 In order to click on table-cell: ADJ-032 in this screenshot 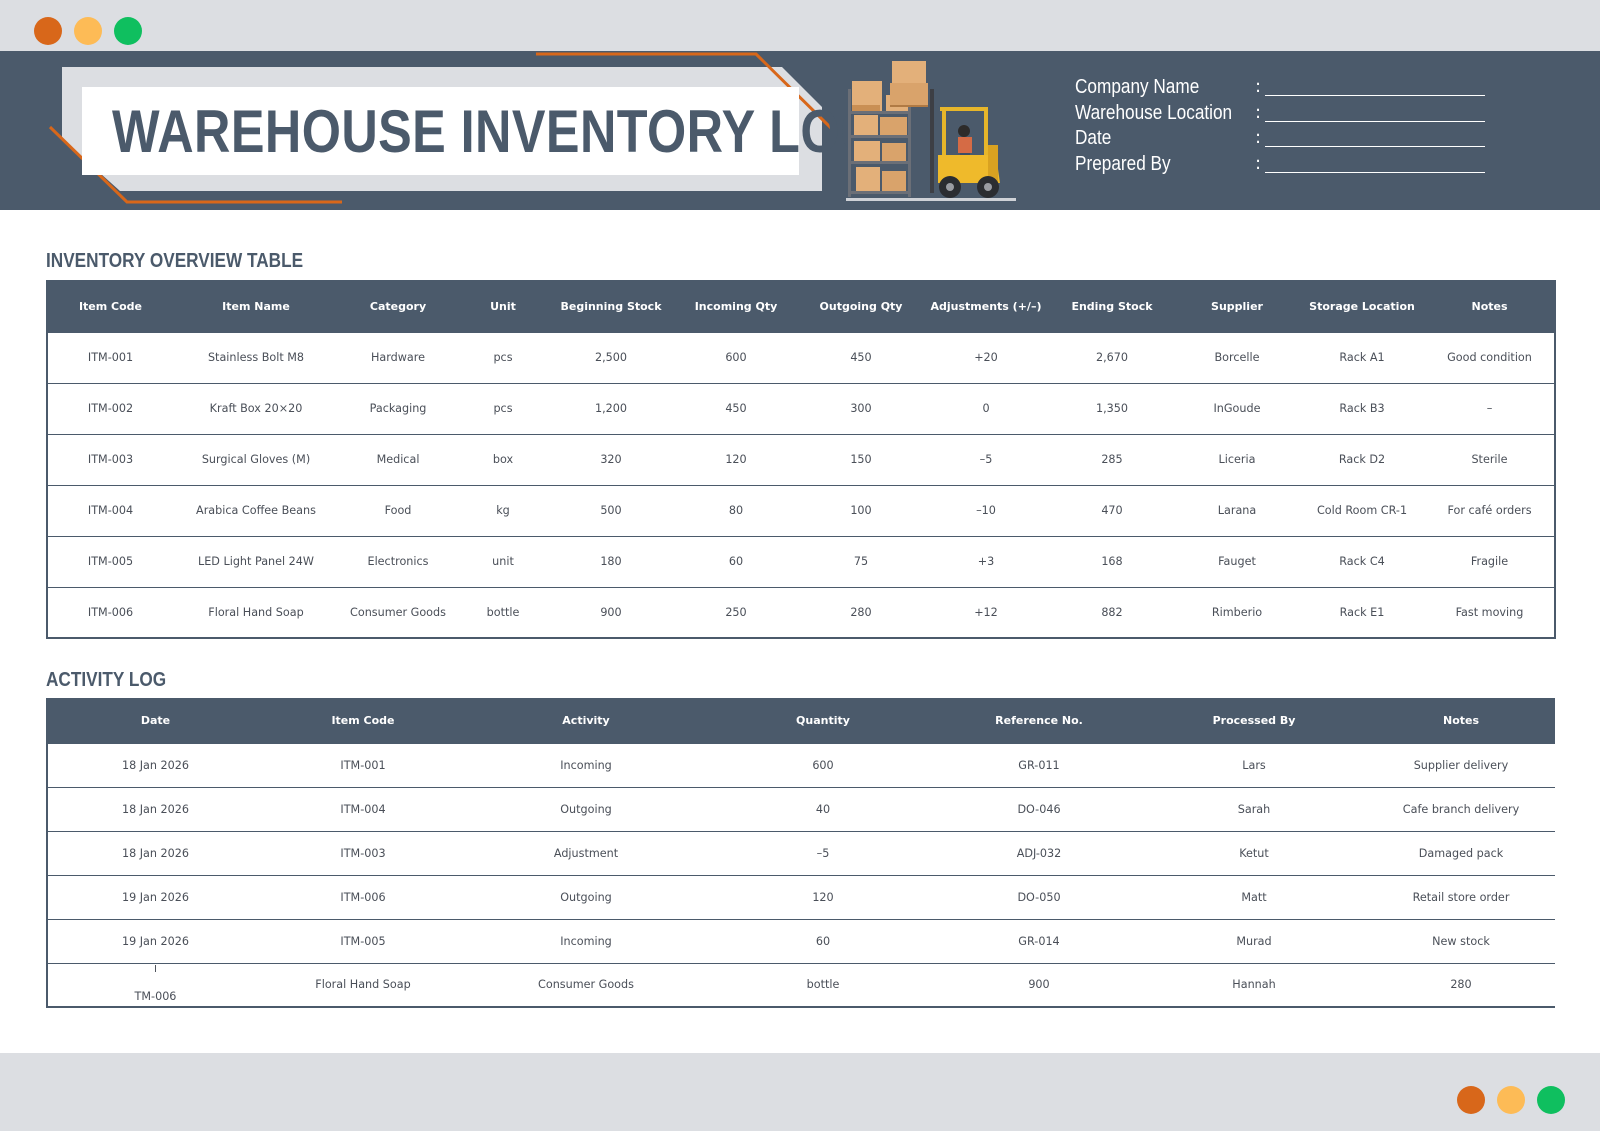, I will do `click(1039, 852)`.